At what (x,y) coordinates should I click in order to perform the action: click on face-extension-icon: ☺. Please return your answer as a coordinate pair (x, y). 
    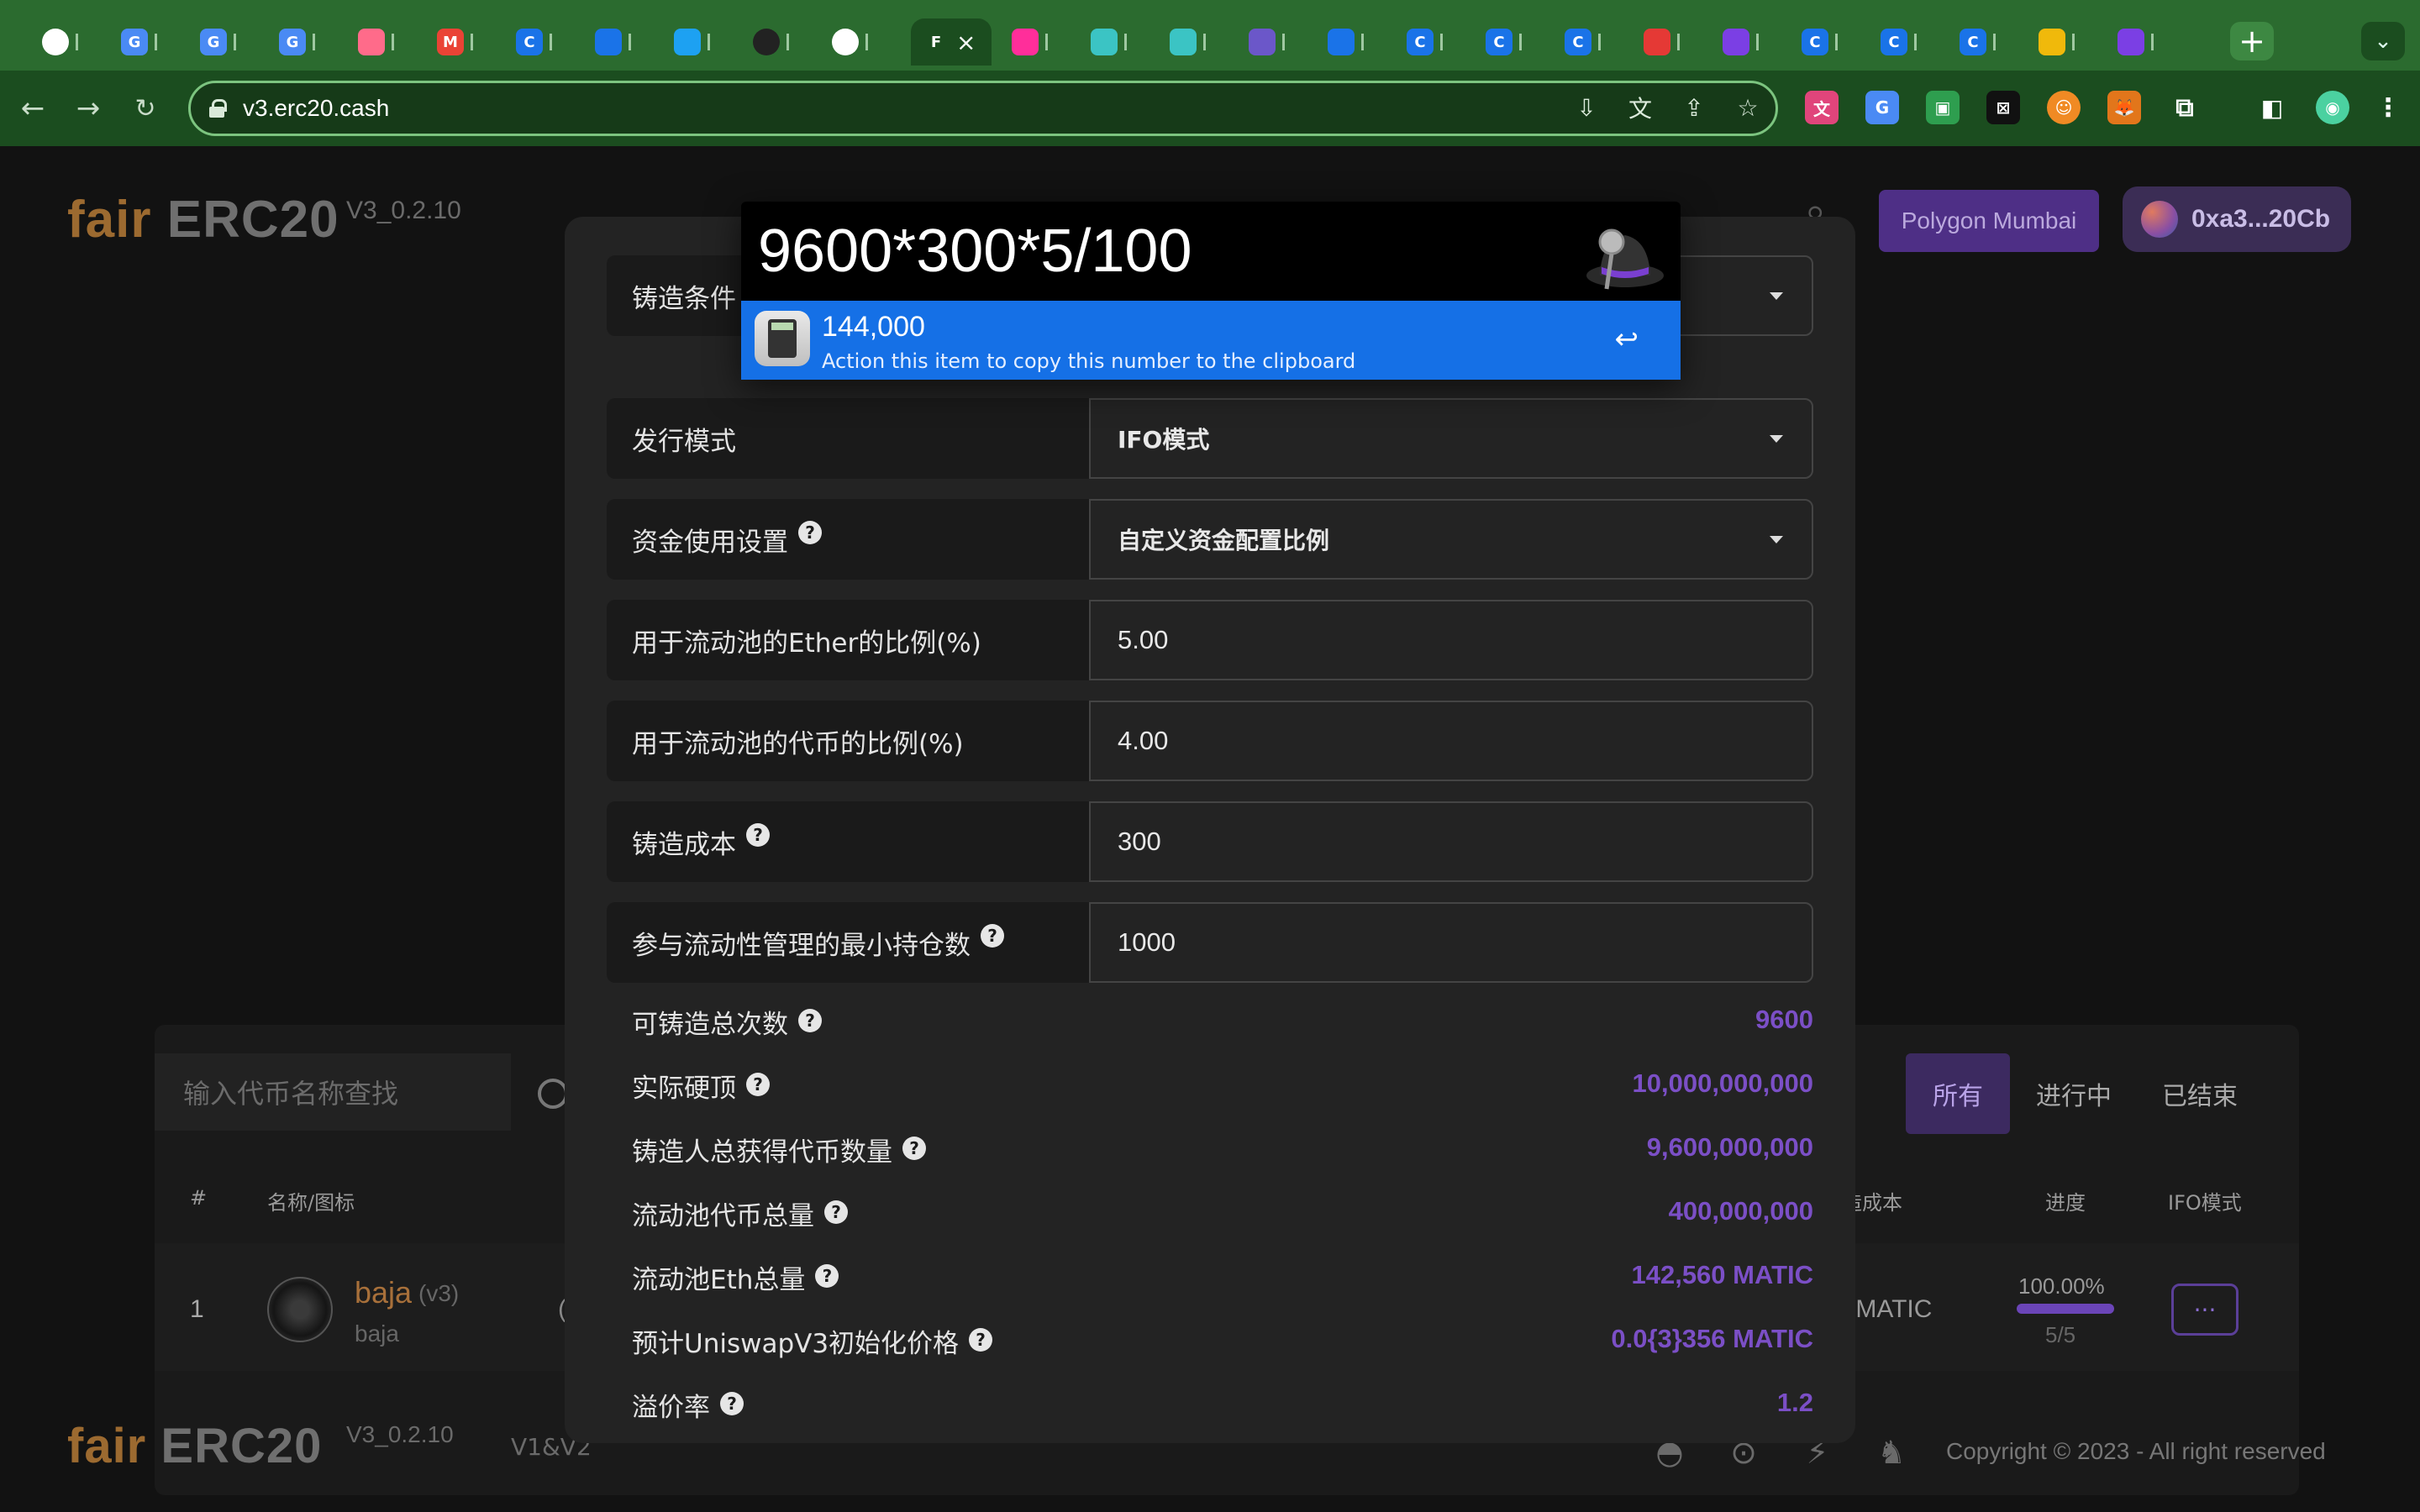
    Looking at the image, I should click on (2064, 107).